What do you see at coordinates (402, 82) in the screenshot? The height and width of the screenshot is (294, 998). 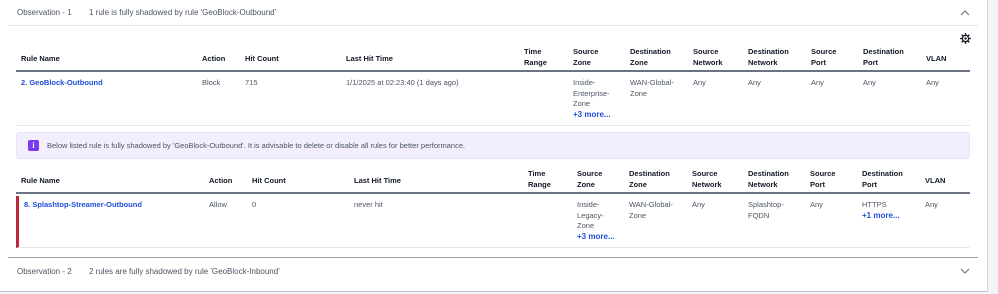 I see `last-hit-time-value: 1/1/2025 at 02:23:40 (1 days ago)` at bounding box center [402, 82].